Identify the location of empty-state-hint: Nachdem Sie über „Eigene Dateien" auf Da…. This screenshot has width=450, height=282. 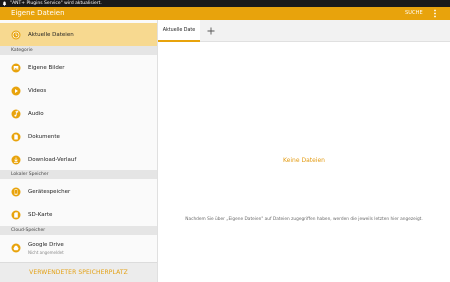
(304, 219).